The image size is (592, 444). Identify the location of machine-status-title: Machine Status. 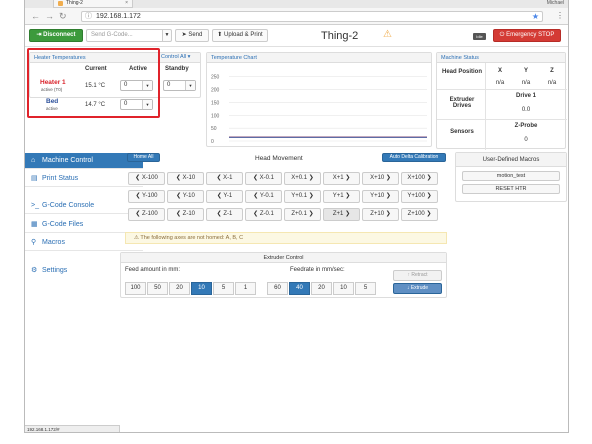
(501, 58).